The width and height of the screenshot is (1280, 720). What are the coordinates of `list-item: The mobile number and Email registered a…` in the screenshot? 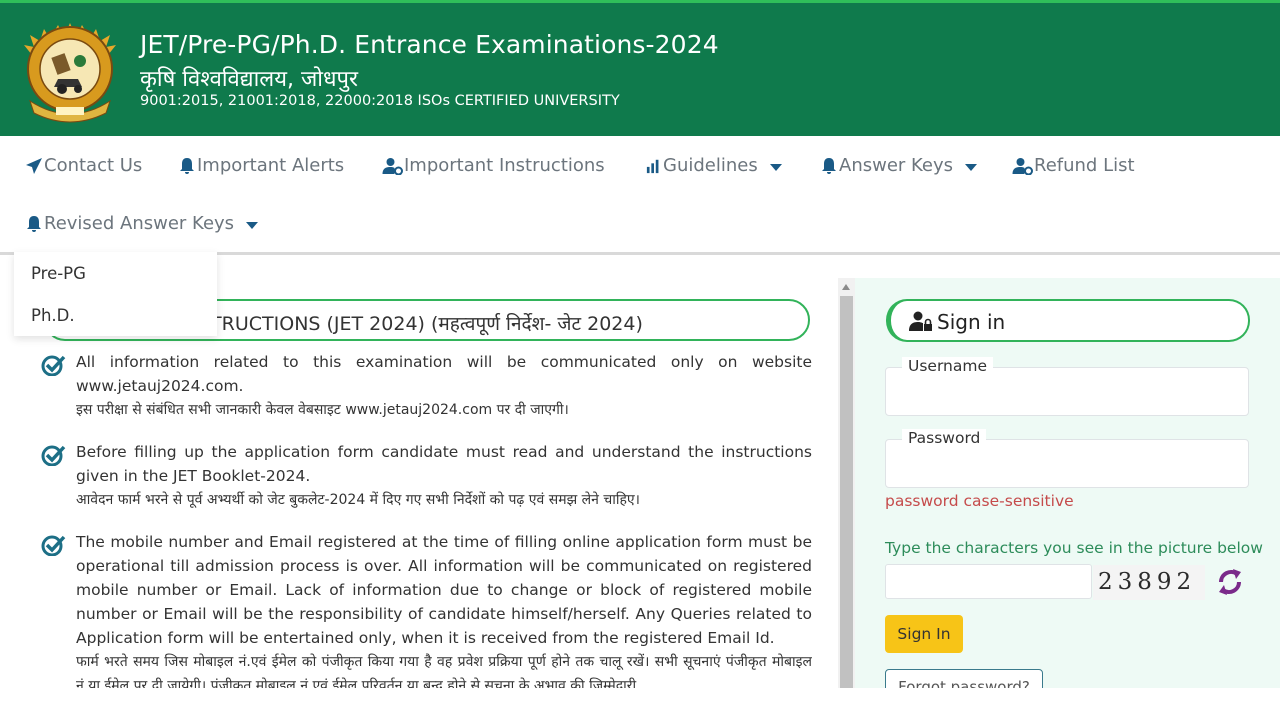 It's located at (426, 610).